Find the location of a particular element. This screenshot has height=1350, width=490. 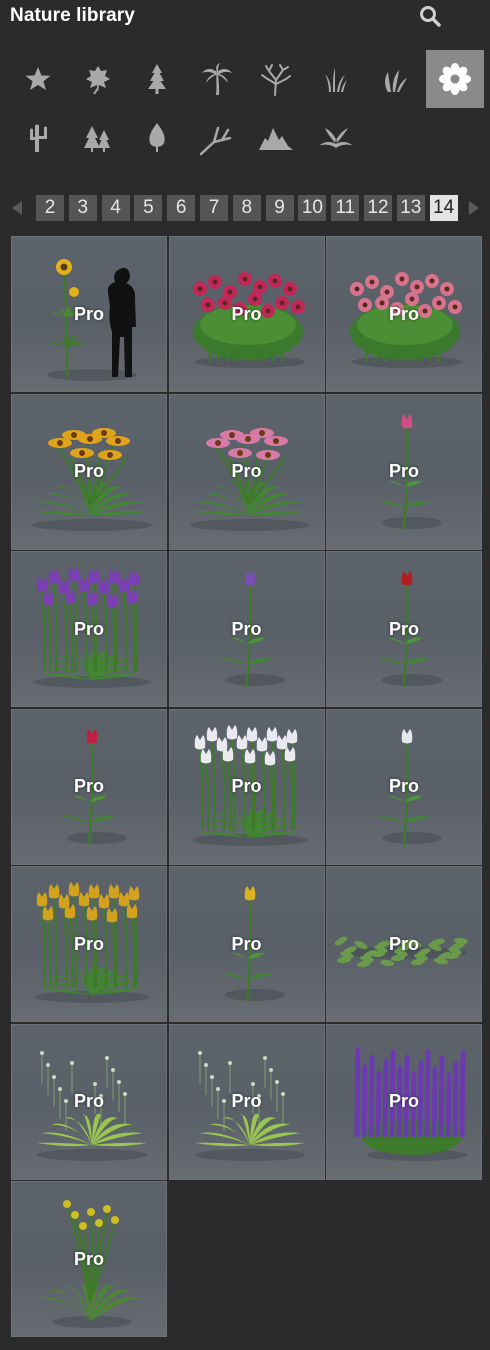

fern-icon is located at coordinates (335, 138).